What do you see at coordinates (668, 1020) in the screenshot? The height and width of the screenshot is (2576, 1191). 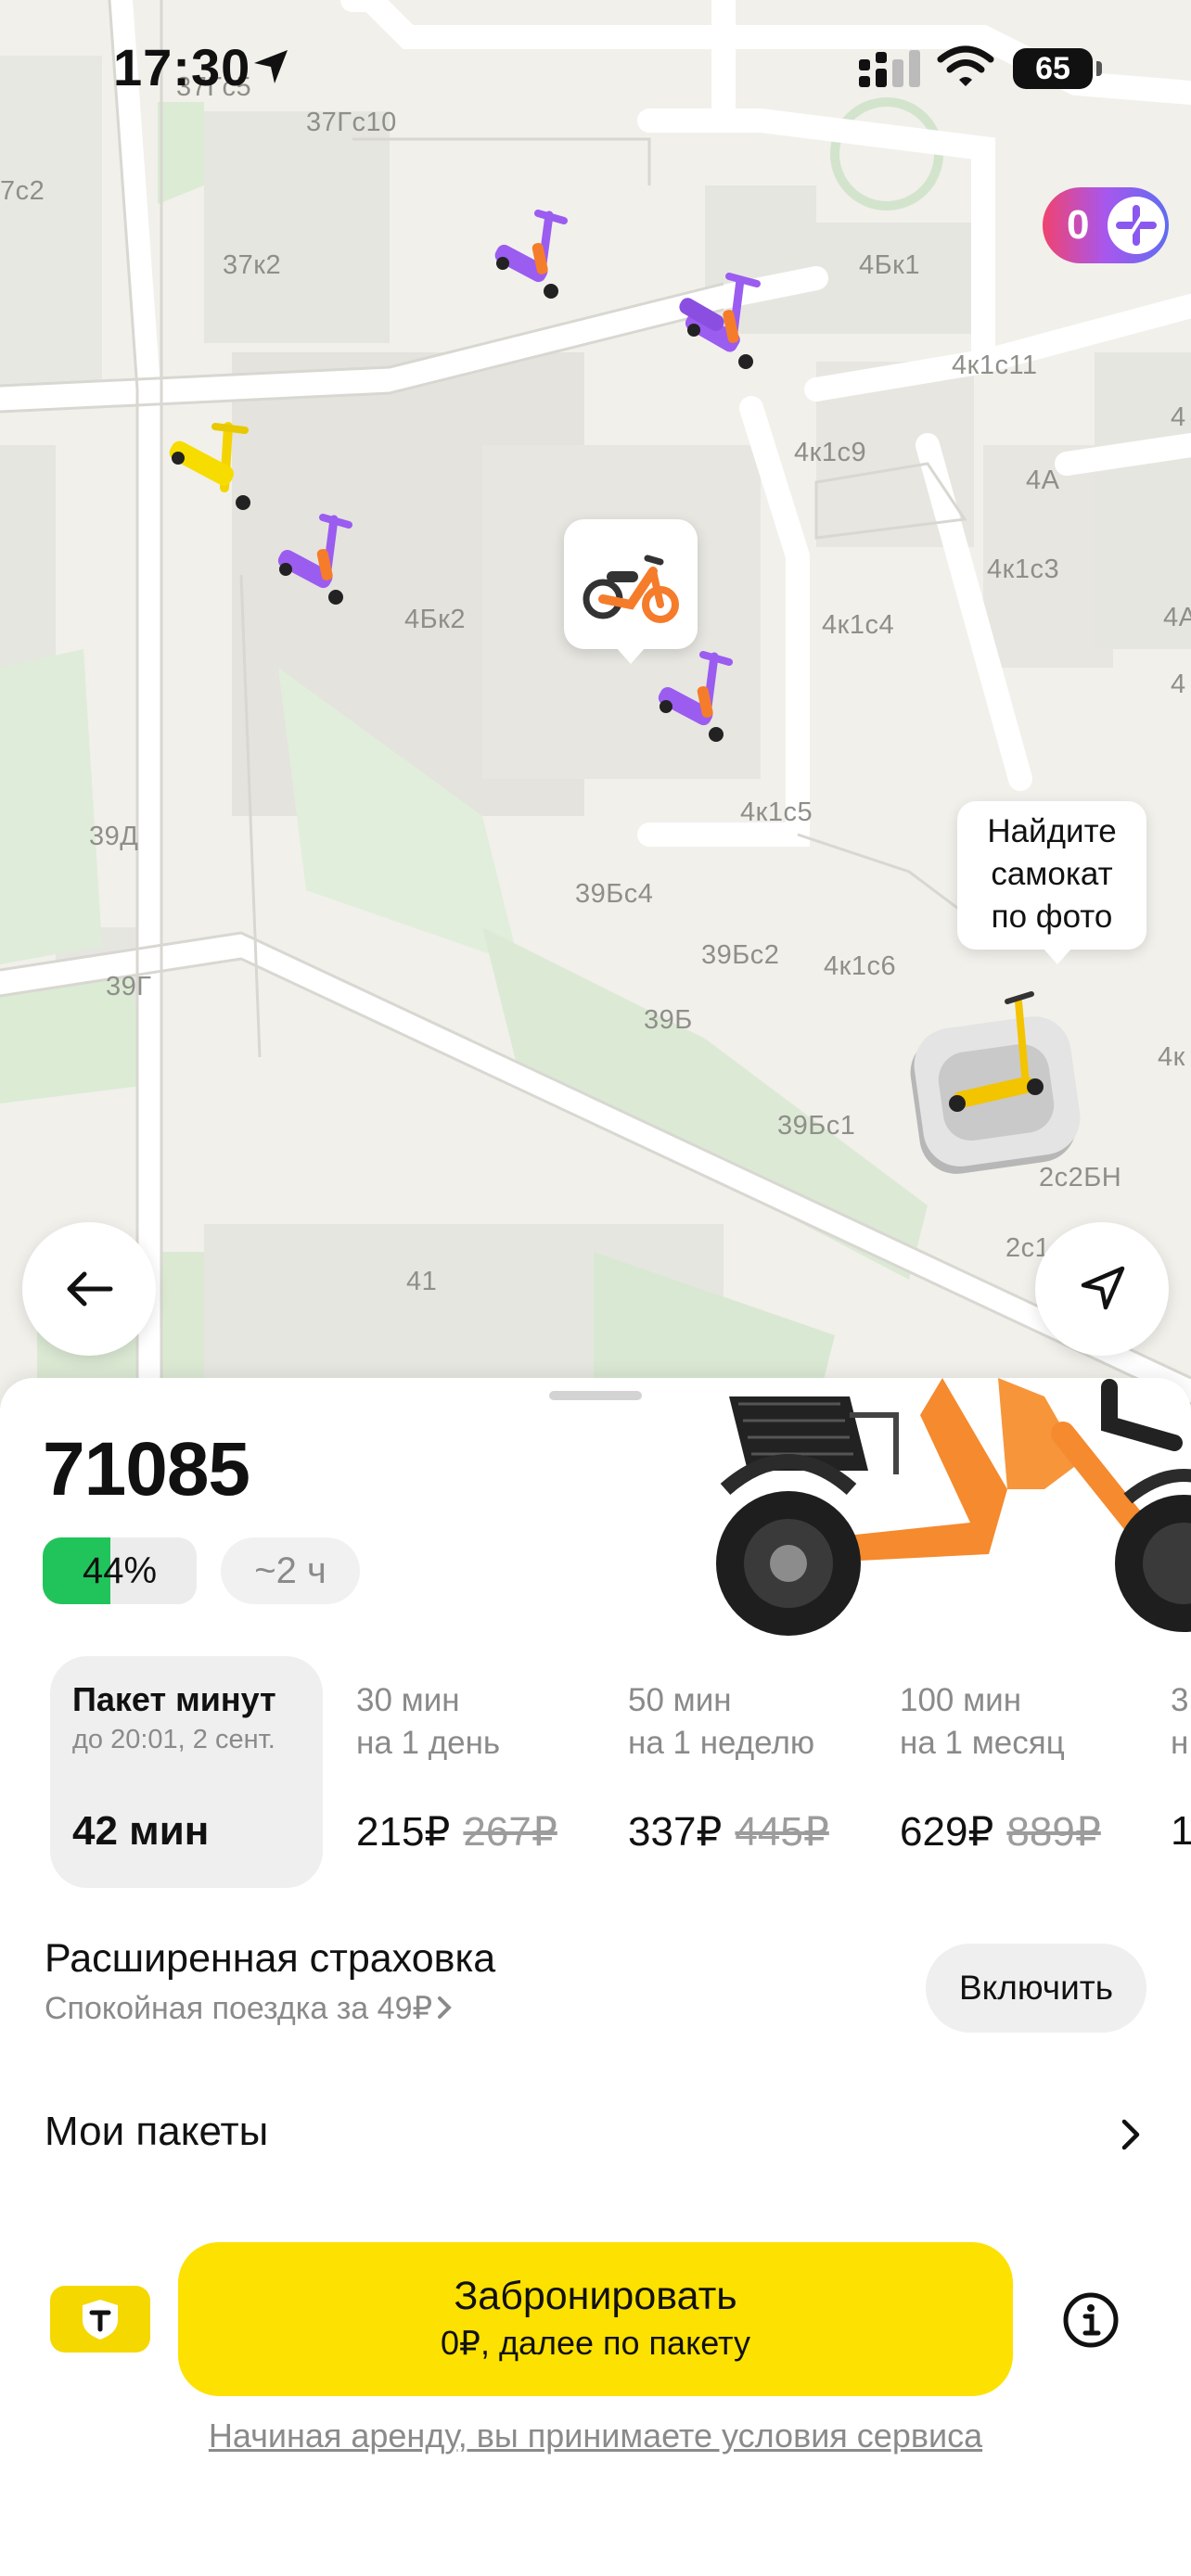 I see `map-label: 39Б` at bounding box center [668, 1020].